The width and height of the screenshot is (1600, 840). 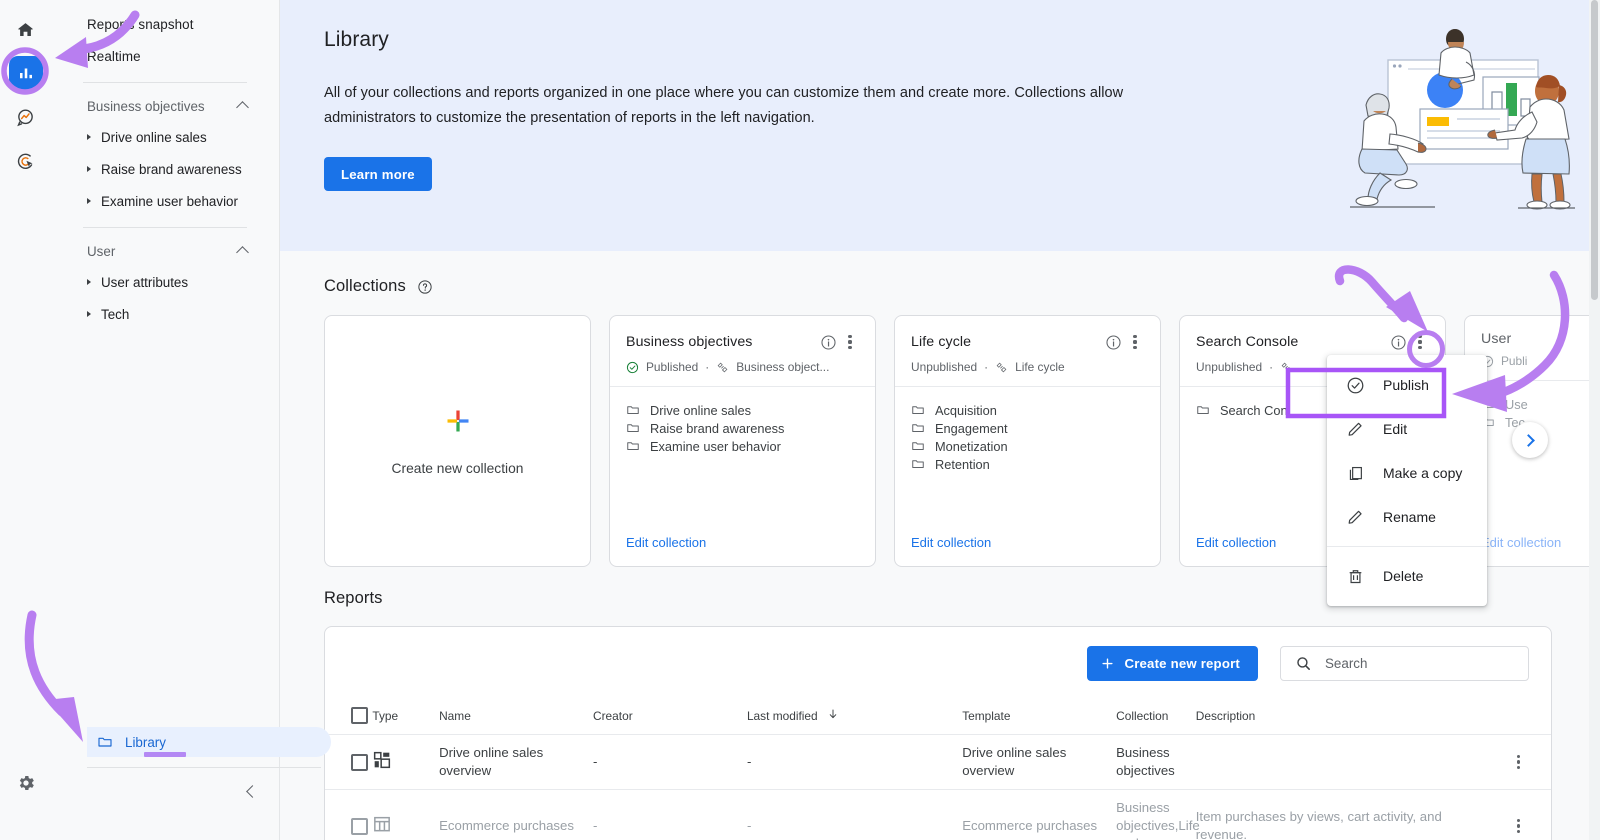 I want to click on sidebar-item-raise-brand-awareness: Raise brand awareness, so click(x=165, y=169).